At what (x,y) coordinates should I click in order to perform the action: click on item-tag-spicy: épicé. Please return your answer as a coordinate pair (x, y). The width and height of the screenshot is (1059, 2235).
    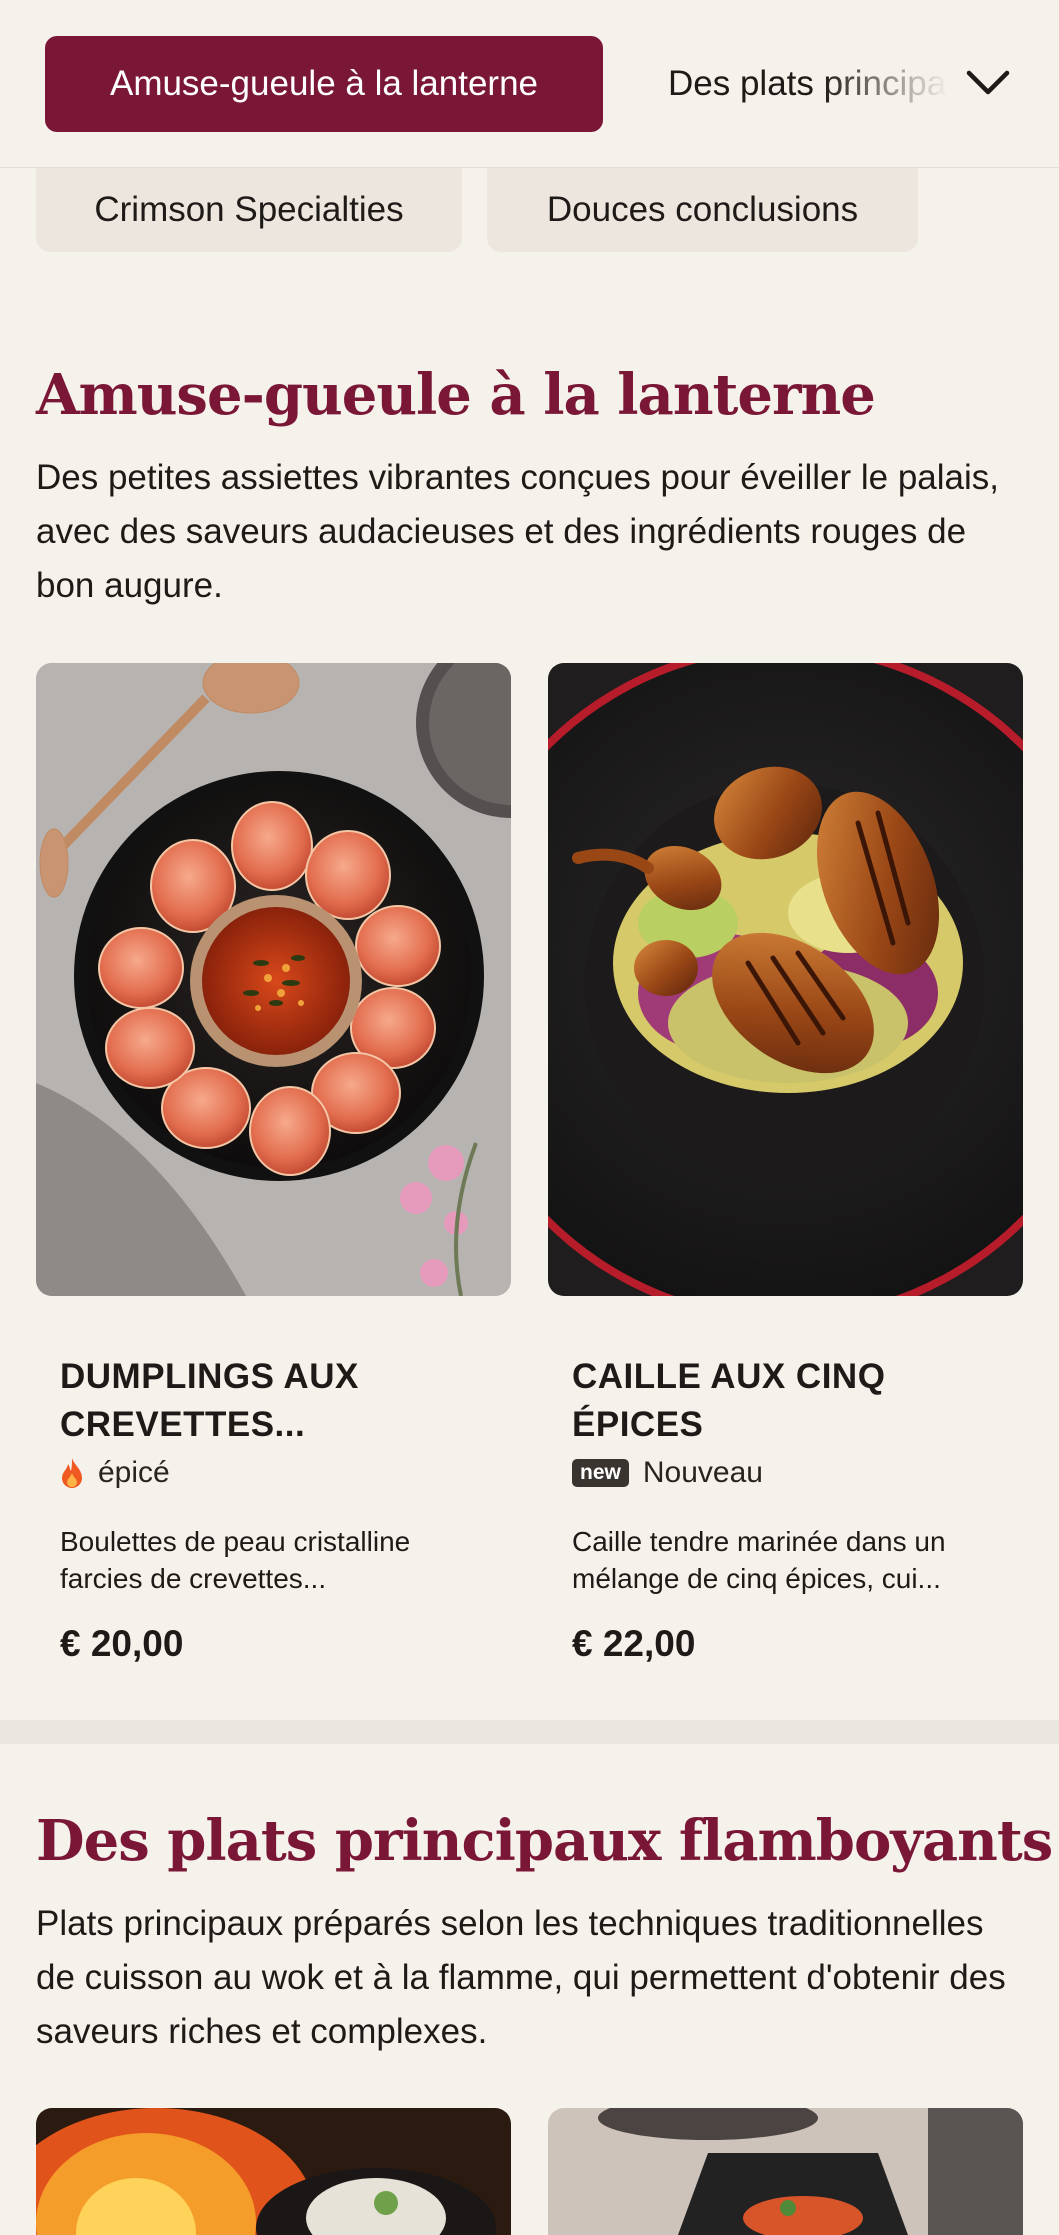
    Looking at the image, I should click on (115, 1473).